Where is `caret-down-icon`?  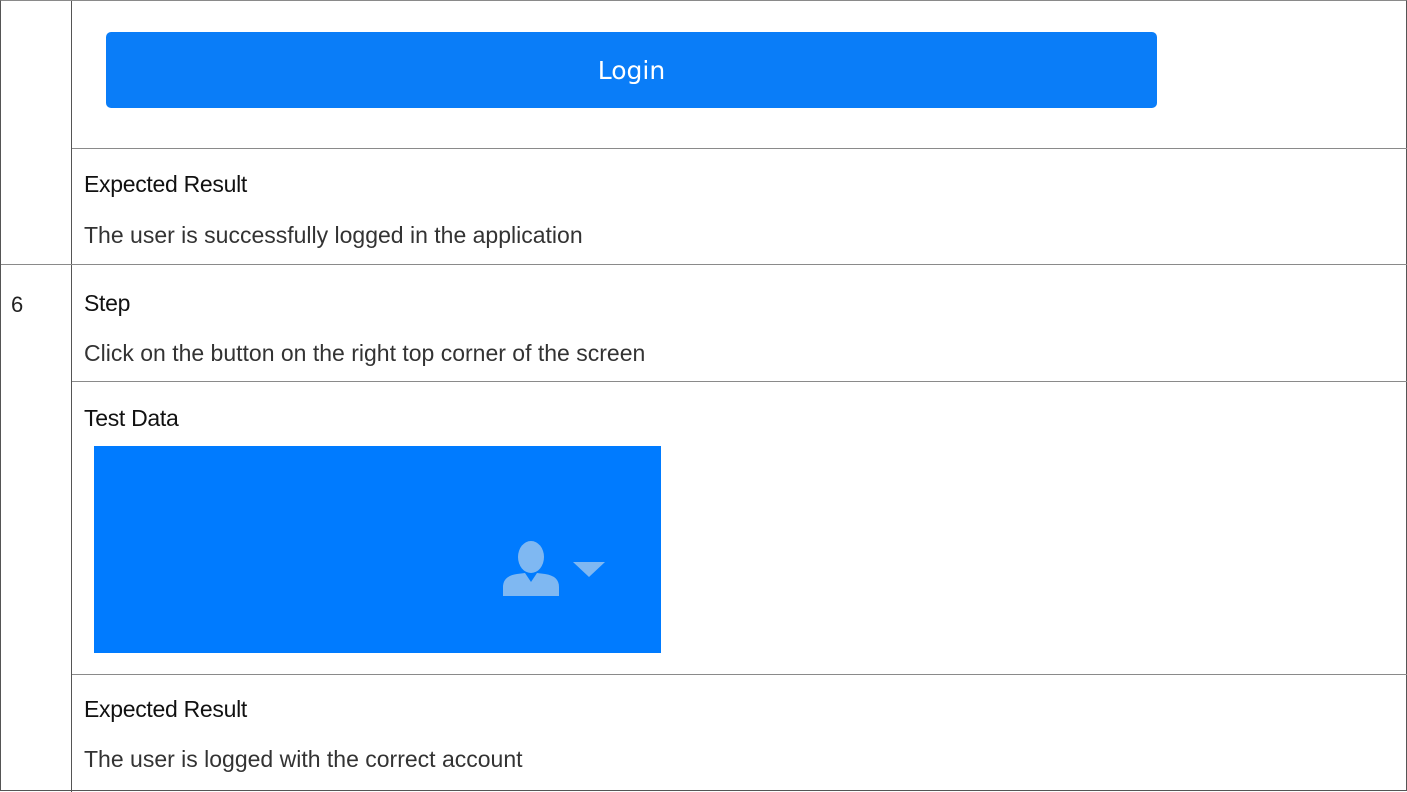 caret-down-icon is located at coordinates (589, 570).